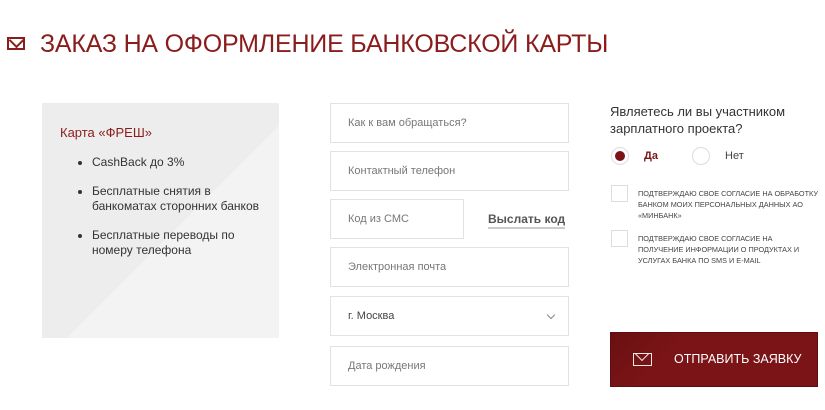 This screenshot has height=410, width=825. What do you see at coordinates (449, 267) in the screenshot?
I see `email-input: Электронная почта` at bounding box center [449, 267].